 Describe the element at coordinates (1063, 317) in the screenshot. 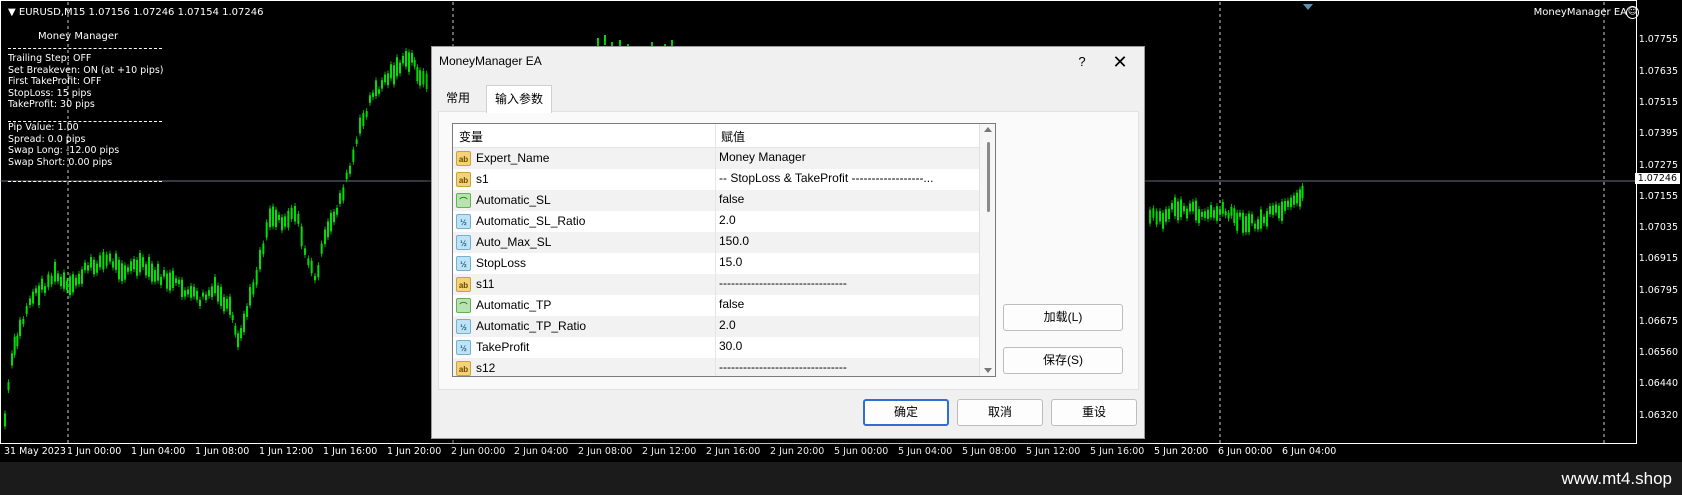

I see `load-button: 加载(L)` at that location.